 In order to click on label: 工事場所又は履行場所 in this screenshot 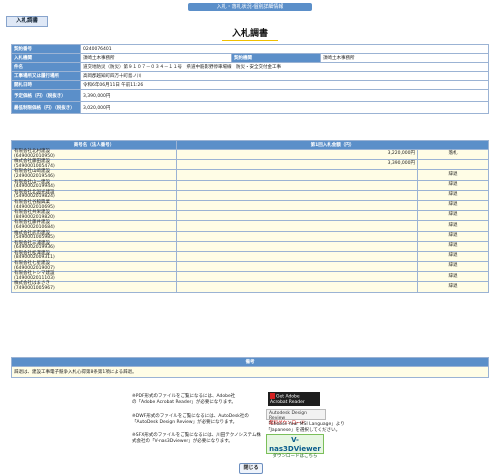, I will do `click(46, 76)`.